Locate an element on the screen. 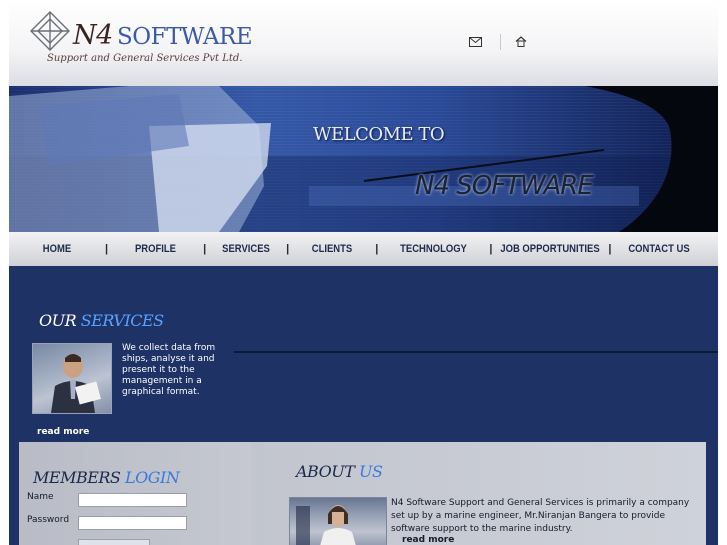 The width and height of the screenshot is (727, 545). banner-brand-text: N4 SOFTWARE is located at coordinates (504, 186).